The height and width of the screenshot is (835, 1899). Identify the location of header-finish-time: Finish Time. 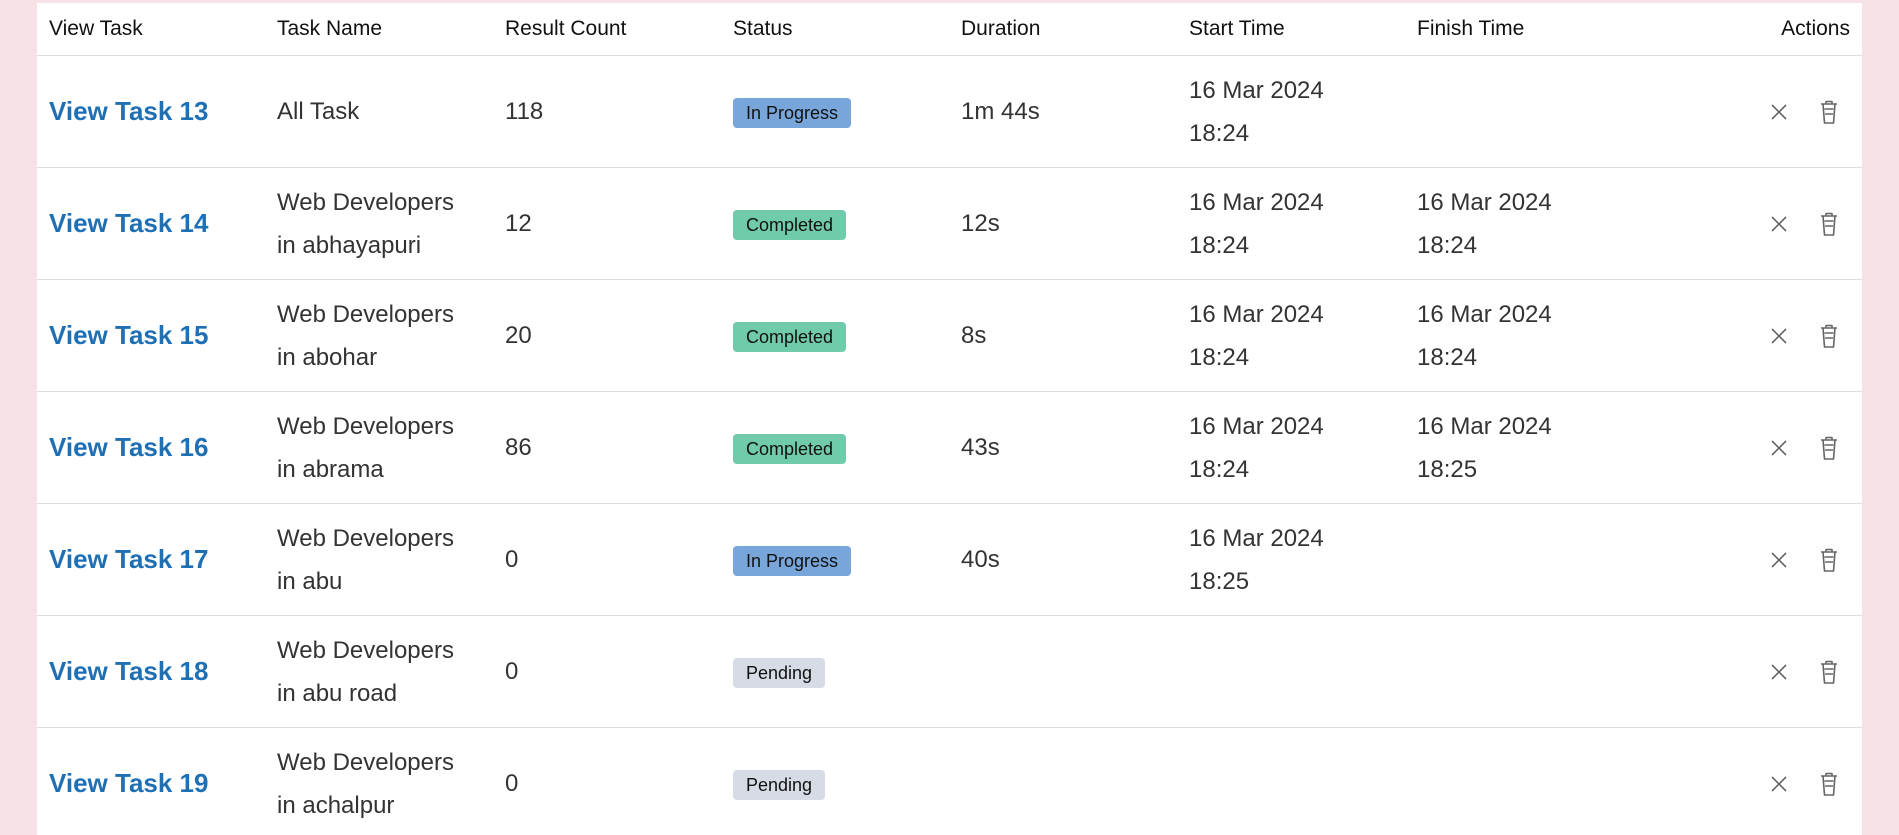
(1471, 28).